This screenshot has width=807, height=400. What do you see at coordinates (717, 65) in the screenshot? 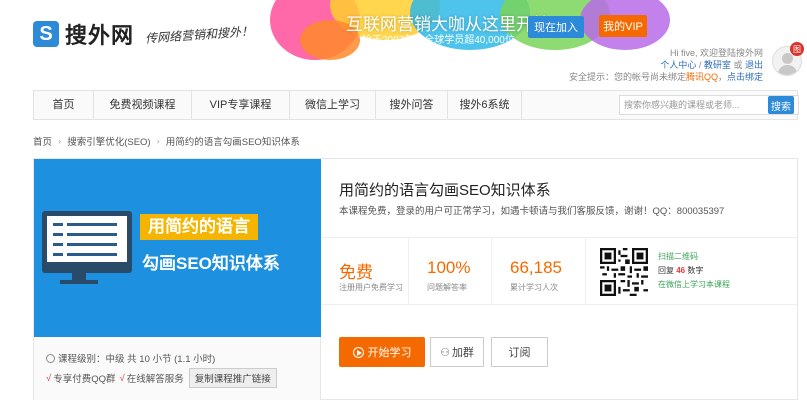
I see `teaching-room-link: 教研室` at bounding box center [717, 65].